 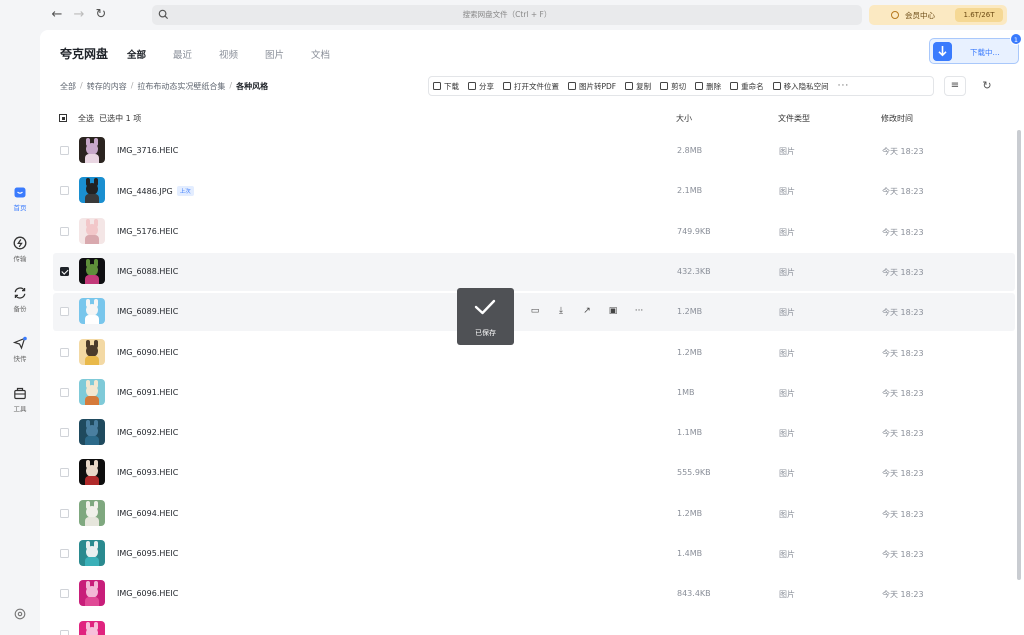 I want to click on column-size: 大小, so click(x=684, y=118).